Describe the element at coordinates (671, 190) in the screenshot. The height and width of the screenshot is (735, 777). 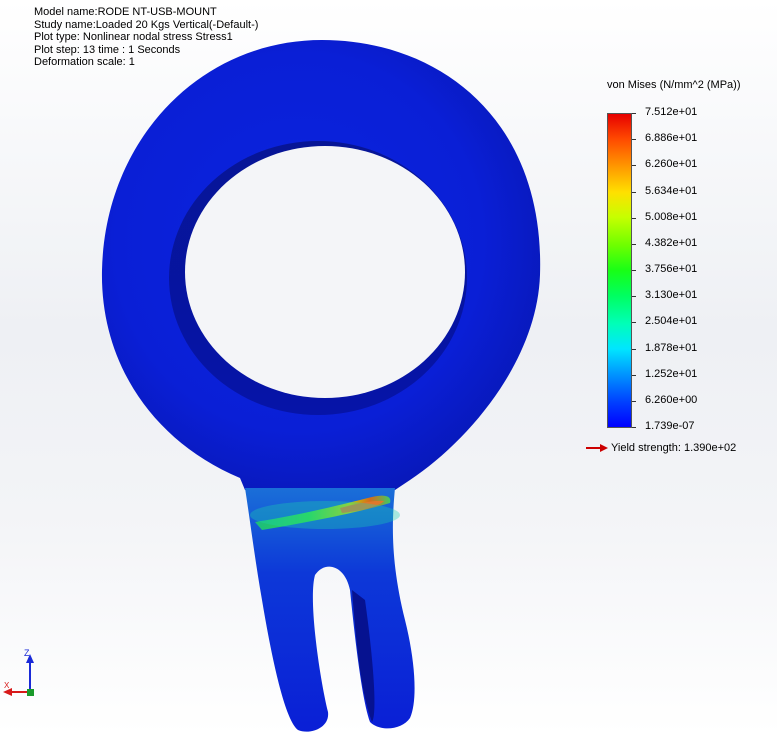
I see `legend-label: 5.634e+01` at that location.